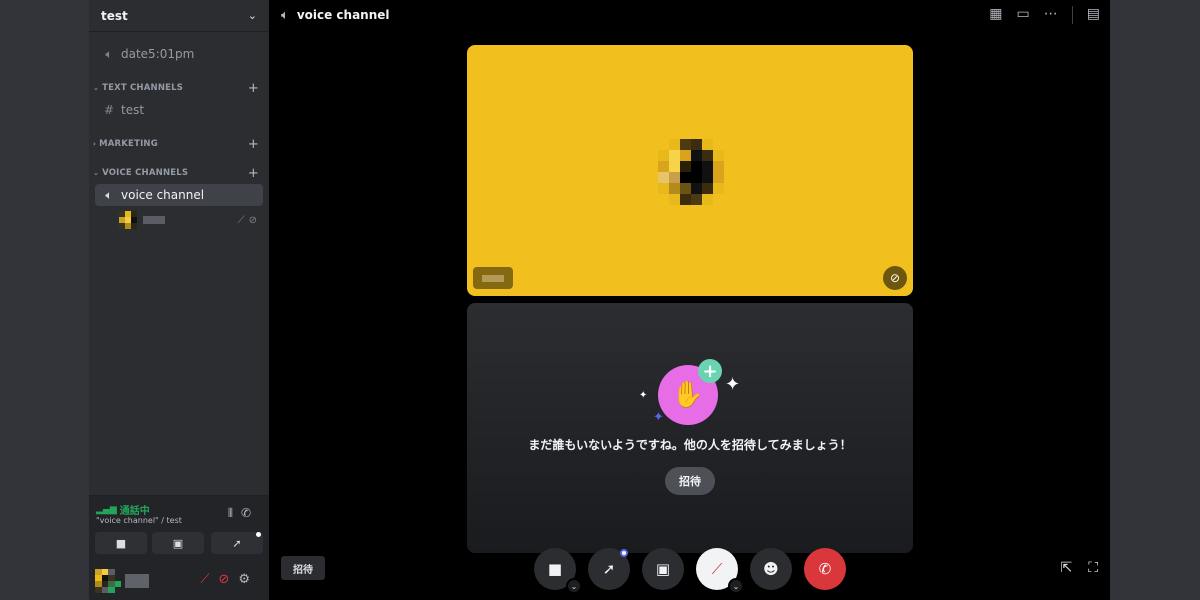 The image size is (1200, 600). I want to click on disconnect-icon: ✆, so click(250, 513).